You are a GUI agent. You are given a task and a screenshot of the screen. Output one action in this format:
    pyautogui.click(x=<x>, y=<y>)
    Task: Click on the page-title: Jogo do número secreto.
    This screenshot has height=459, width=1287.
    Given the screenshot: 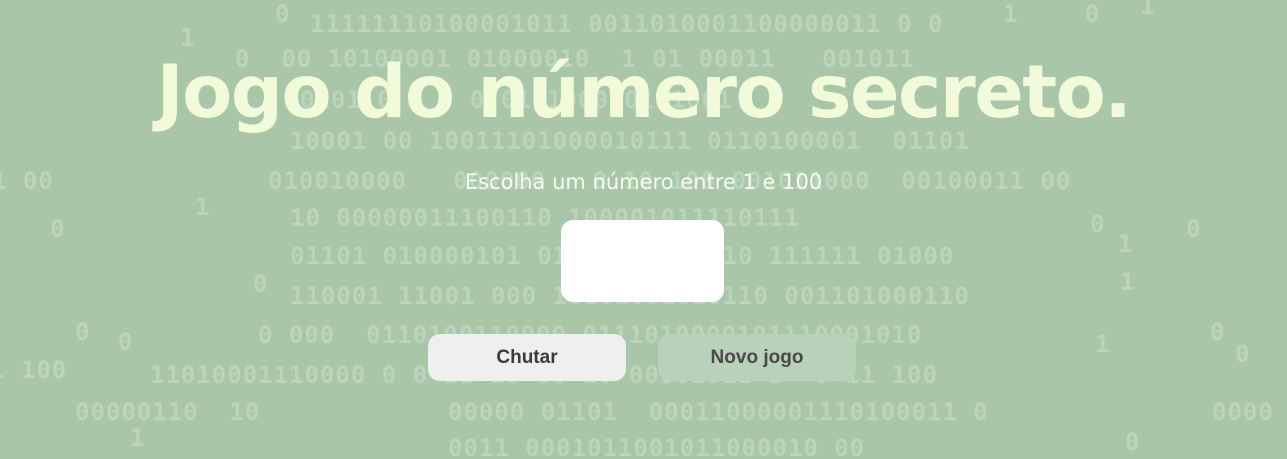 What is the action you would take?
    pyautogui.click(x=644, y=92)
    